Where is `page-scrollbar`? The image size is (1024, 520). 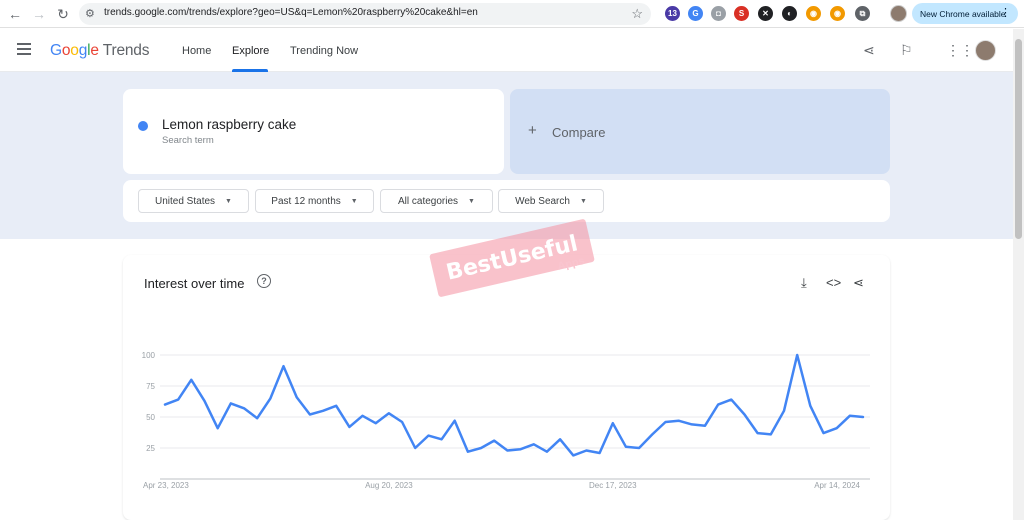 page-scrollbar is located at coordinates (1018, 274).